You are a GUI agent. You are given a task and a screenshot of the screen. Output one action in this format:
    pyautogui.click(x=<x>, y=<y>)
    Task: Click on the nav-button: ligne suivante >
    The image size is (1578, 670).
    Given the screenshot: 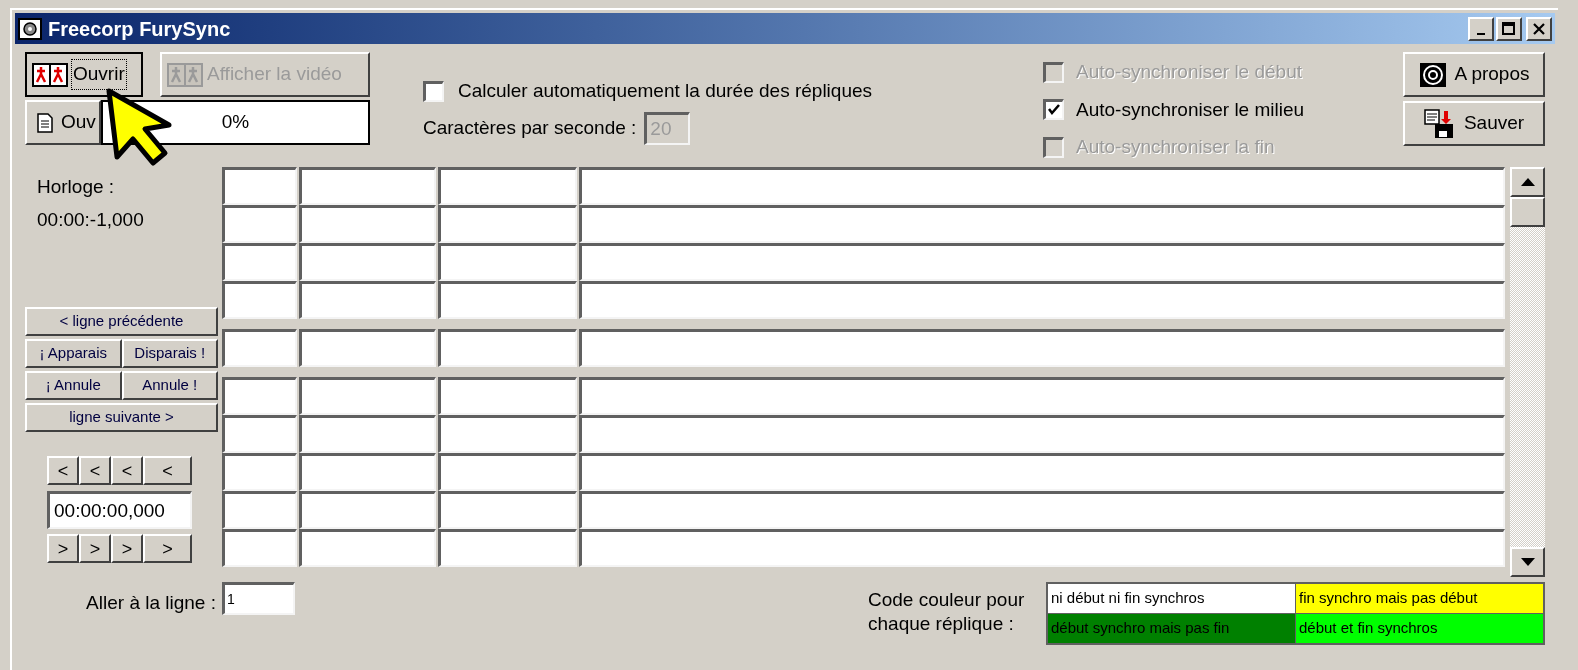 What is the action you would take?
    pyautogui.click(x=121, y=417)
    